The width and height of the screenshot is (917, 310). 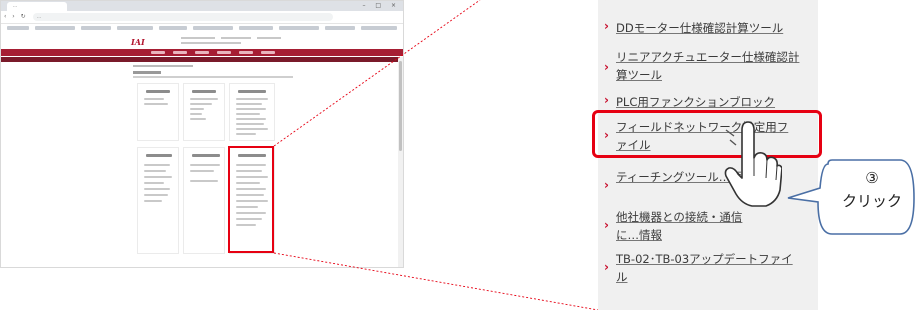 I want to click on sidebar-item-label: 他社機器との接続・通信に…情報, so click(x=679, y=226).